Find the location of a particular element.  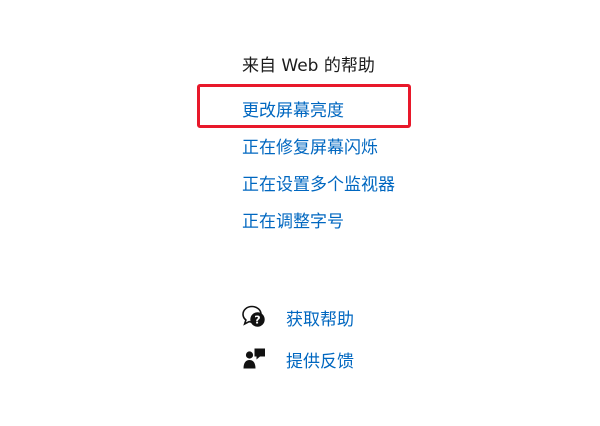

list-item: 更改屏幕亮度 is located at coordinates (318, 115).